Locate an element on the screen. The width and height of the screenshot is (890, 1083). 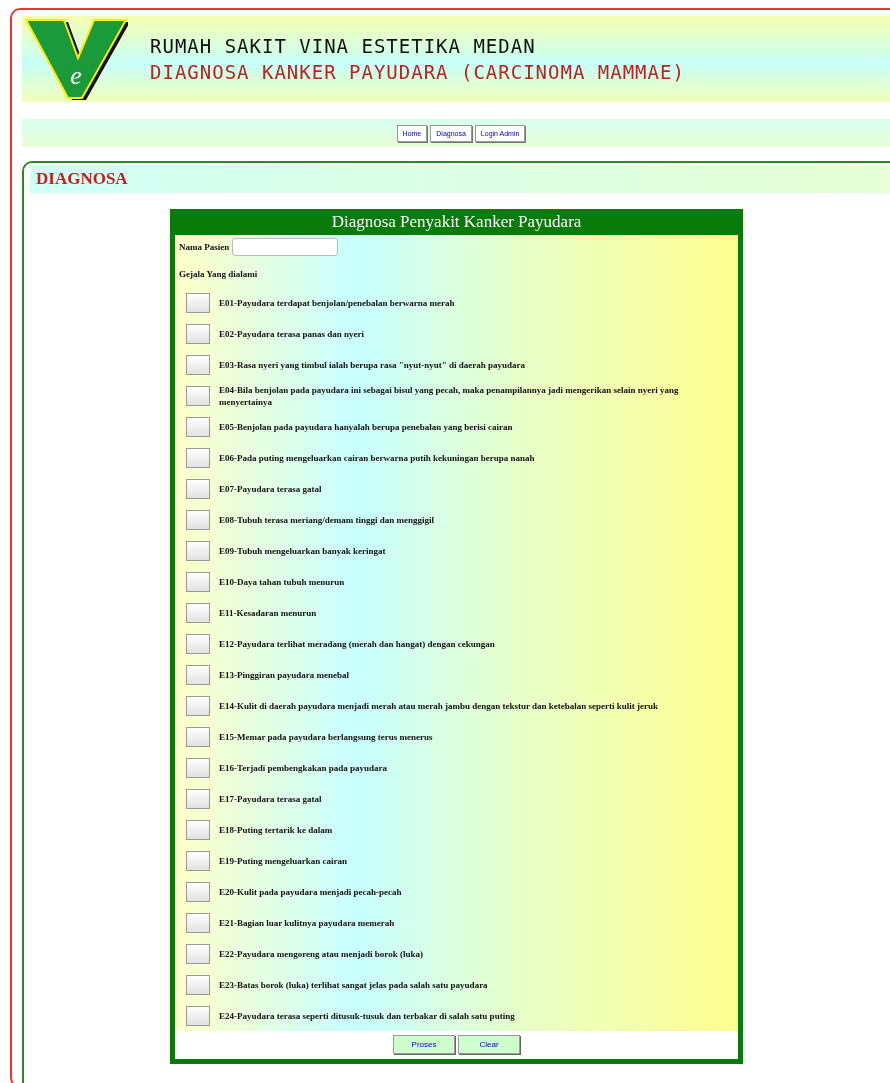
symptom-label: E17-Payudara terasa gatal is located at coordinates (270, 798).